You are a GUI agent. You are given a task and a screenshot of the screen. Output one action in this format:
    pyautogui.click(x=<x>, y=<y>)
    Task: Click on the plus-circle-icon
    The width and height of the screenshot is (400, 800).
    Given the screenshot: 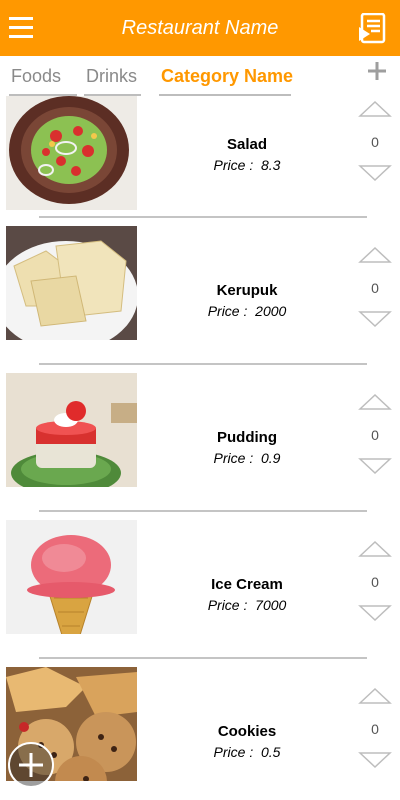 What is the action you would take?
    pyautogui.click(x=31, y=765)
    